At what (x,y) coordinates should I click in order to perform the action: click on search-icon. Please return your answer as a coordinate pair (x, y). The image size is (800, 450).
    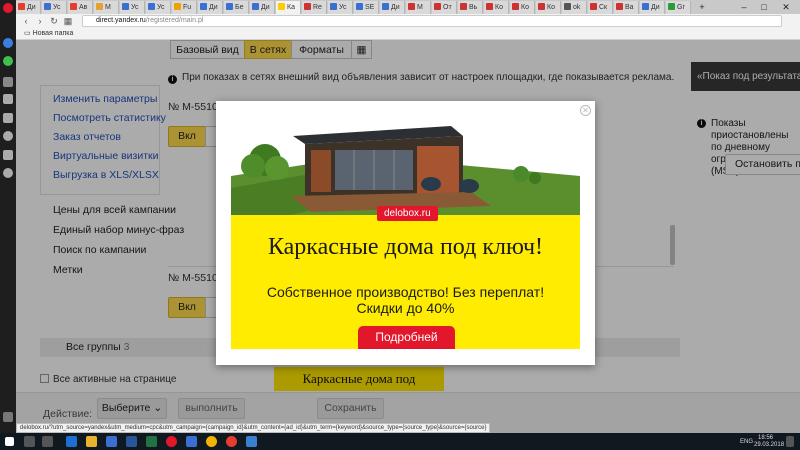
    Looking at the image, I should click on (29, 441).